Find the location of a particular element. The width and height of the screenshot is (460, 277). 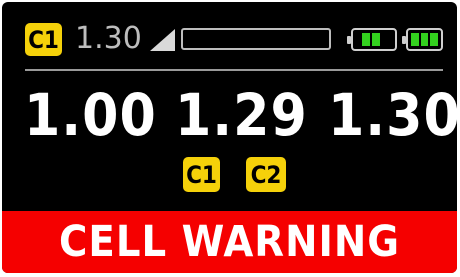

warning-text: CELL WARNING is located at coordinates (229, 242).